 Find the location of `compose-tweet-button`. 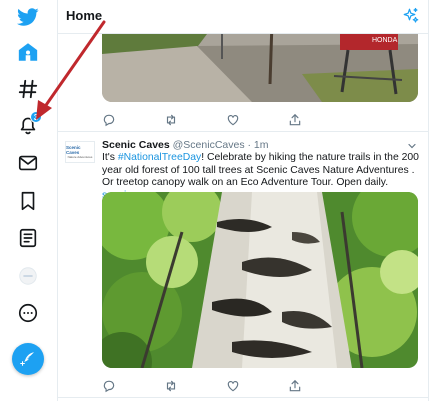

compose-tweet-button is located at coordinates (28, 359).